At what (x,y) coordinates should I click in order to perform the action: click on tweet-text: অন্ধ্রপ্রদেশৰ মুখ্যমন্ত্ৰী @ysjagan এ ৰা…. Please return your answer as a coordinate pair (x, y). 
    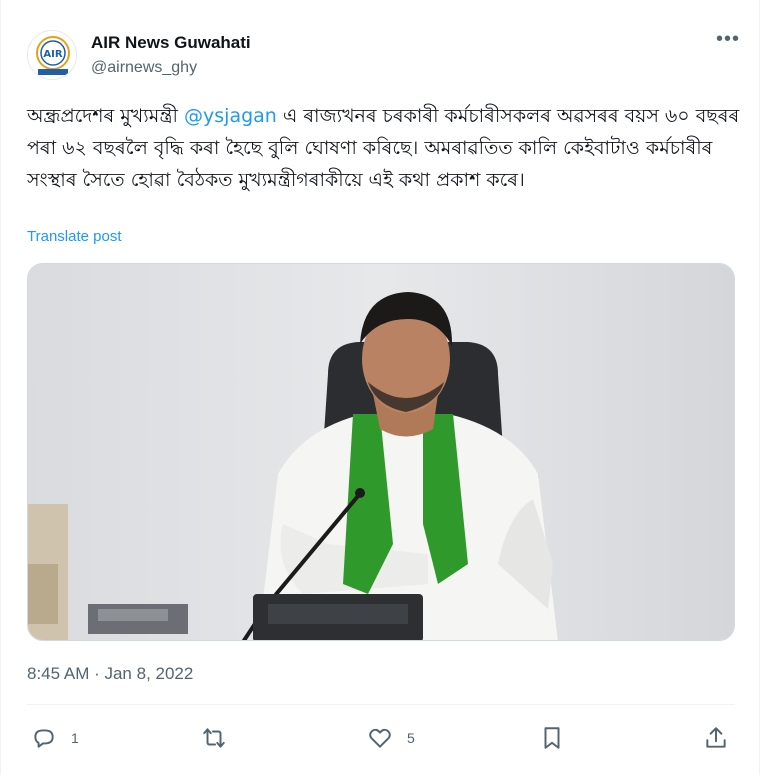
    Looking at the image, I should click on (387, 148).